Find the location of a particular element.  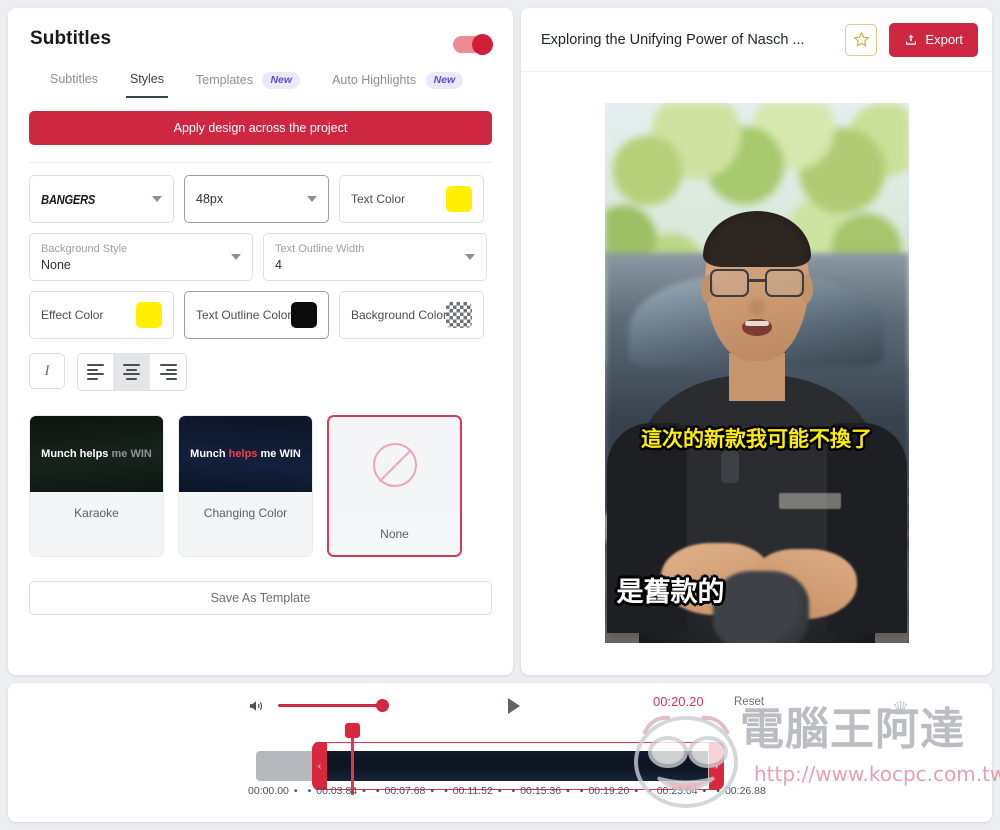

time-marker: 00:26.88 is located at coordinates (745, 791).